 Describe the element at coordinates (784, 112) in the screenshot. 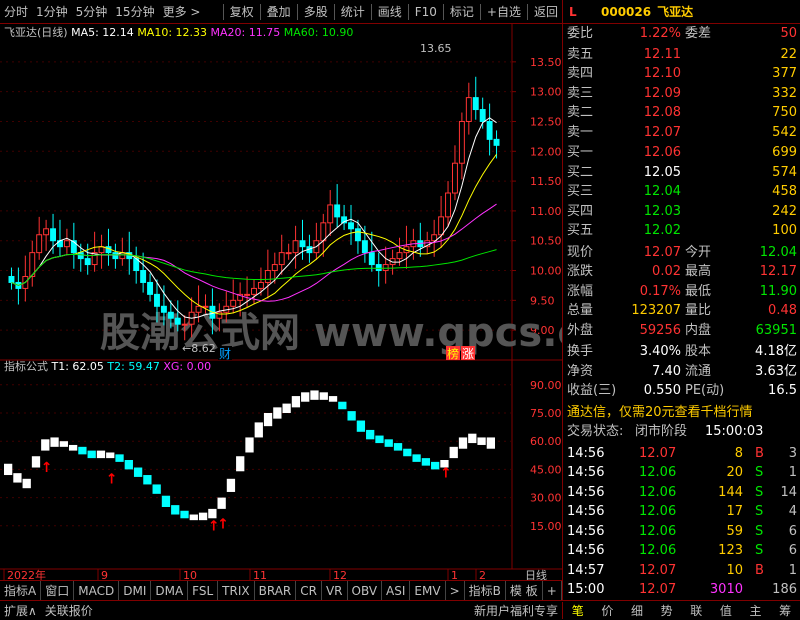

I see `ask-volume: 750` at that location.